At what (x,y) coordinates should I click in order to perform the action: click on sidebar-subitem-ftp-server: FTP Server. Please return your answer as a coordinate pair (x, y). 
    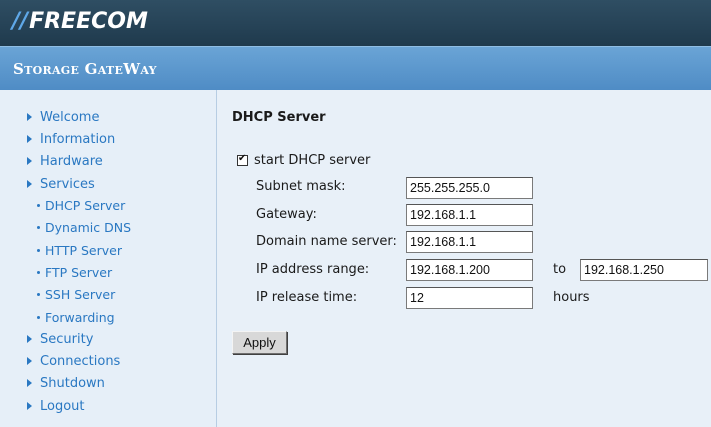
    Looking at the image, I should click on (74, 272).